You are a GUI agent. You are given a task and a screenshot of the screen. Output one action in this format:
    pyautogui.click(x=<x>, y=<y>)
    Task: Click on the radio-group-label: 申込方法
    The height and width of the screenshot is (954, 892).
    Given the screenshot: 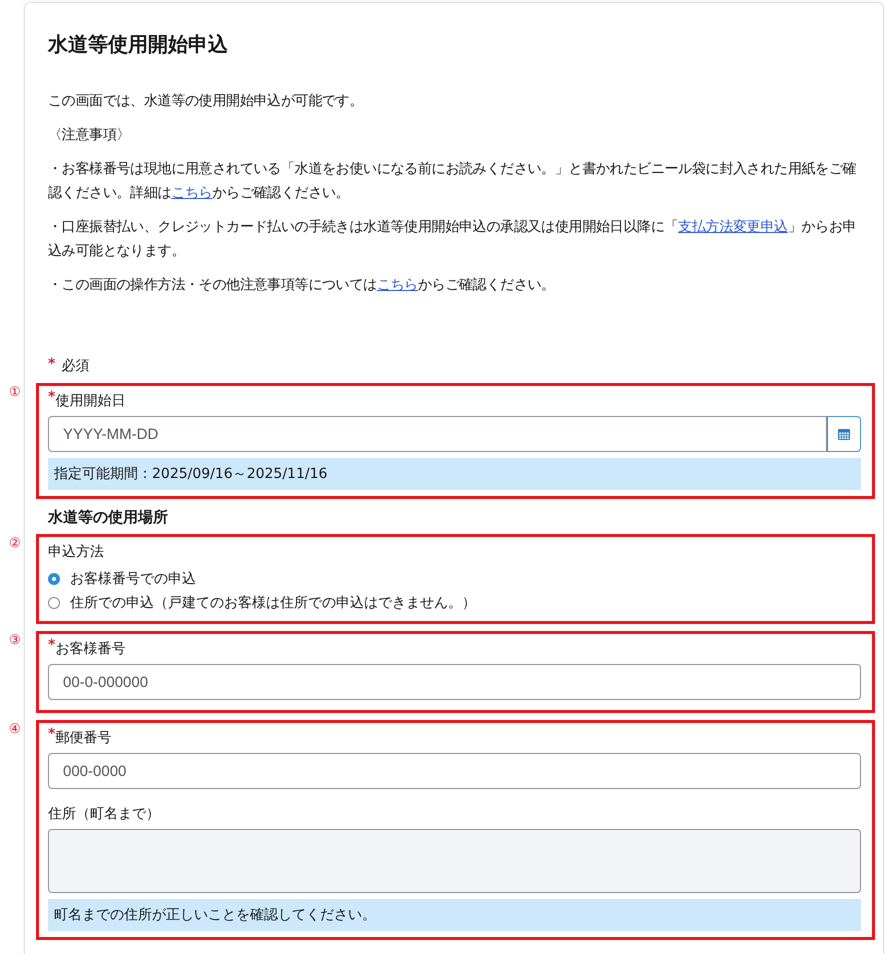 What is the action you would take?
    pyautogui.click(x=76, y=552)
    